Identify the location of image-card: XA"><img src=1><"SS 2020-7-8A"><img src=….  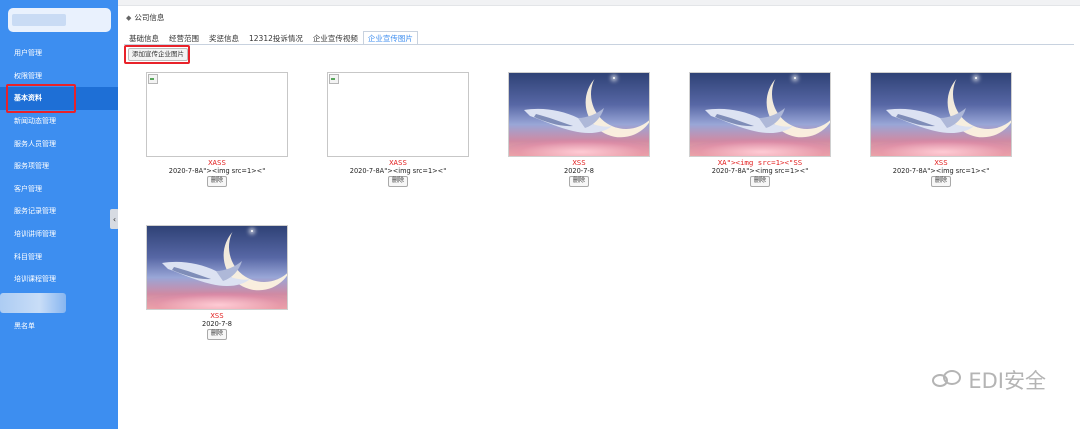
(761, 130).